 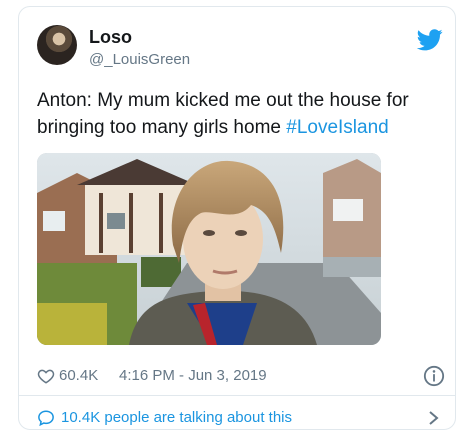 What do you see at coordinates (430, 40) in the screenshot?
I see `twitter-bird-icon` at bounding box center [430, 40].